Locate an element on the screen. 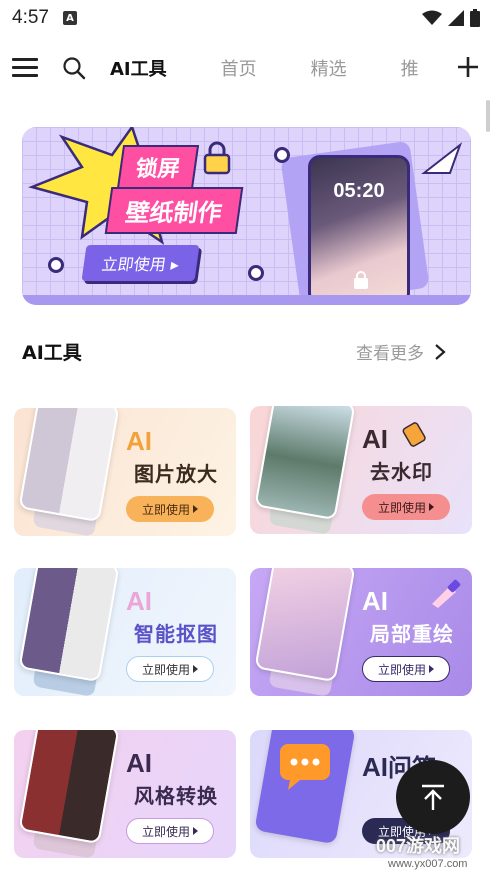 The image size is (492, 876). tab-ai-tools: AI工具 is located at coordinates (138, 68).